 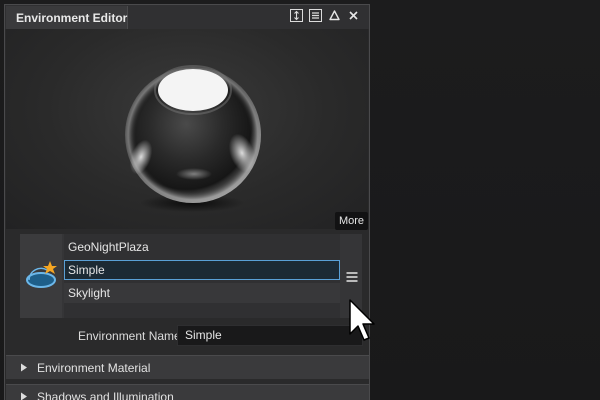 I want to click on section-shadows-illumination: Shadows and Illumination, so click(x=187, y=392).